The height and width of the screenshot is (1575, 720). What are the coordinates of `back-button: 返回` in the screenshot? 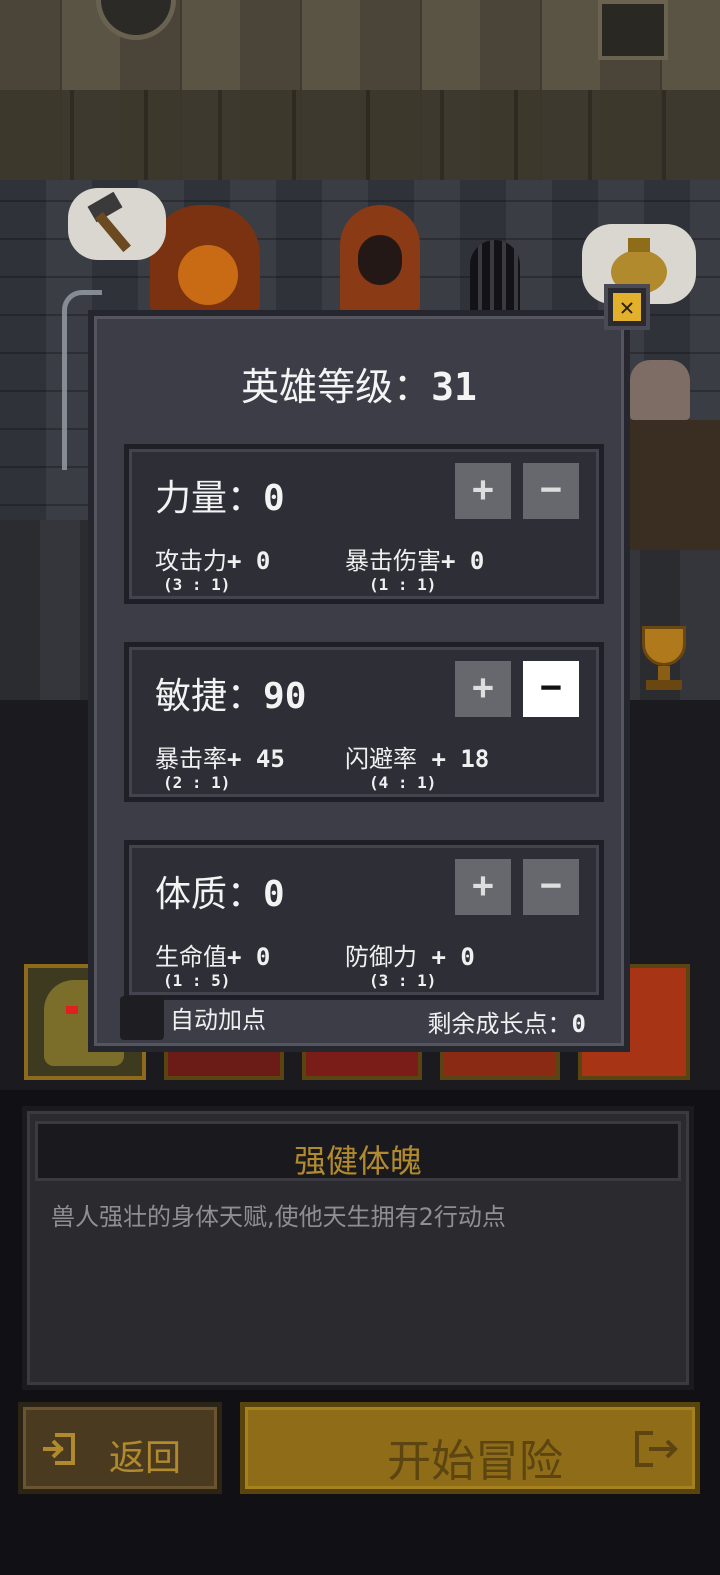 It's located at (120, 1448).